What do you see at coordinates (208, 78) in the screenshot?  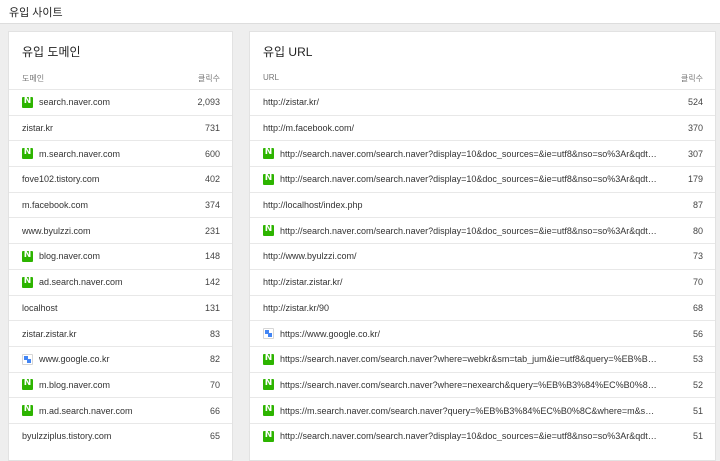 I see `domain-clicks-column-header: 클릭수` at bounding box center [208, 78].